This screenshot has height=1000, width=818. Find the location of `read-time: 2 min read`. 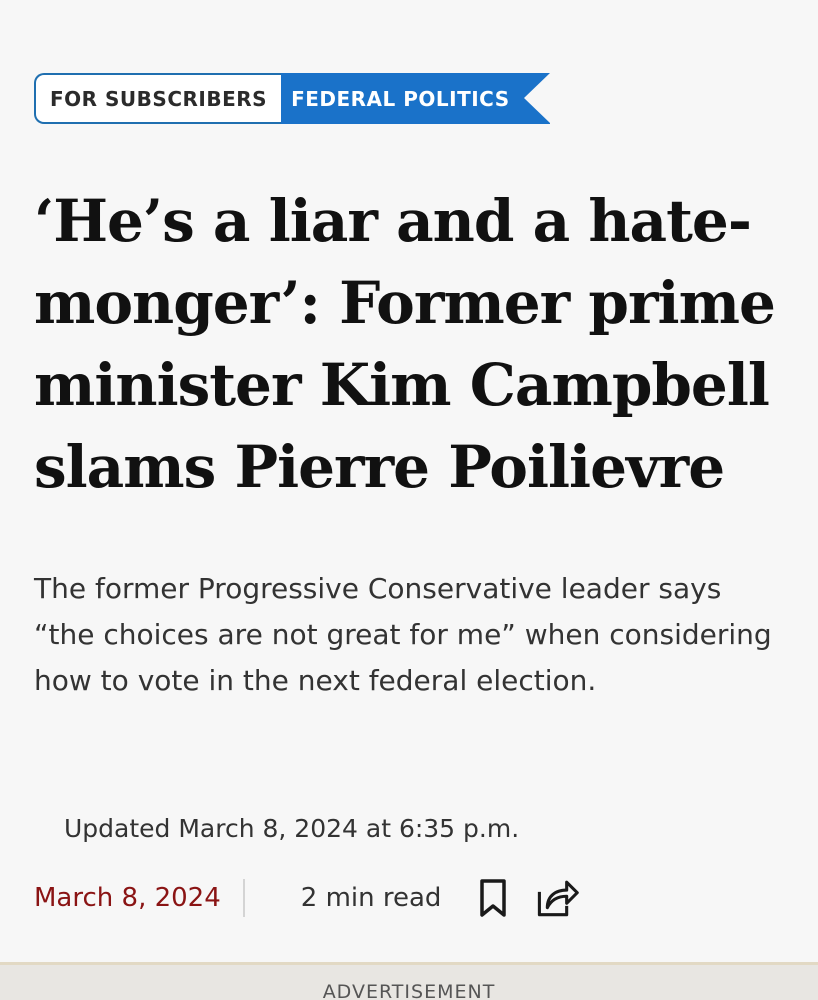

read-time: 2 min read is located at coordinates (371, 898).